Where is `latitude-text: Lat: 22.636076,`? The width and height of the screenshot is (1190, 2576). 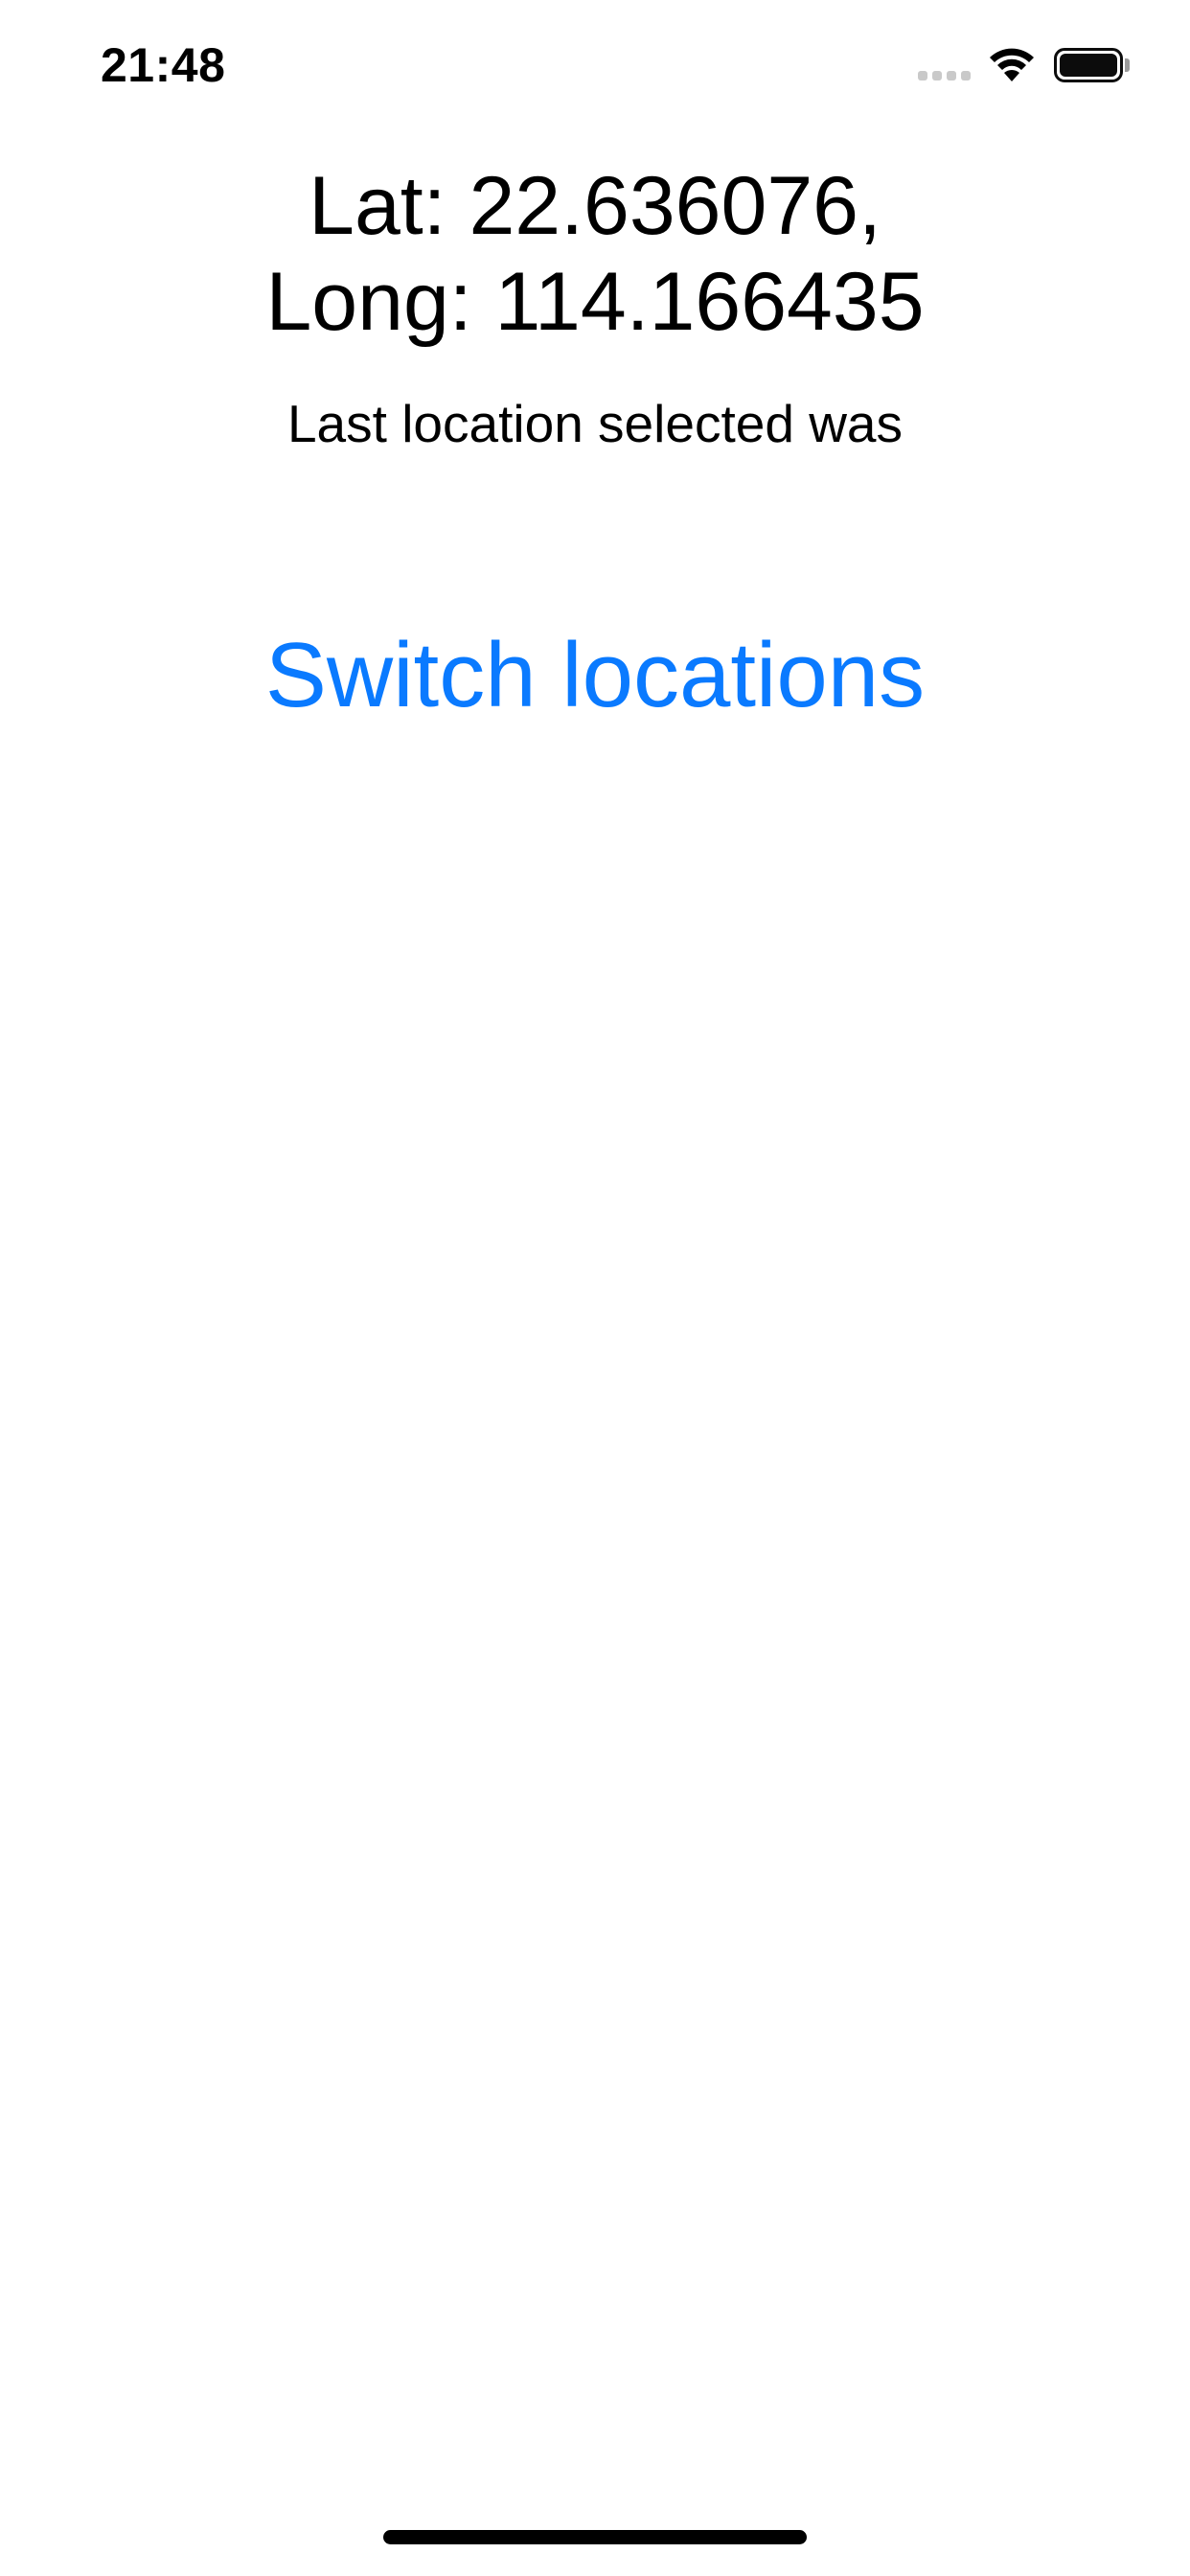 latitude-text: Lat: 22.636076, is located at coordinates (595, 206).